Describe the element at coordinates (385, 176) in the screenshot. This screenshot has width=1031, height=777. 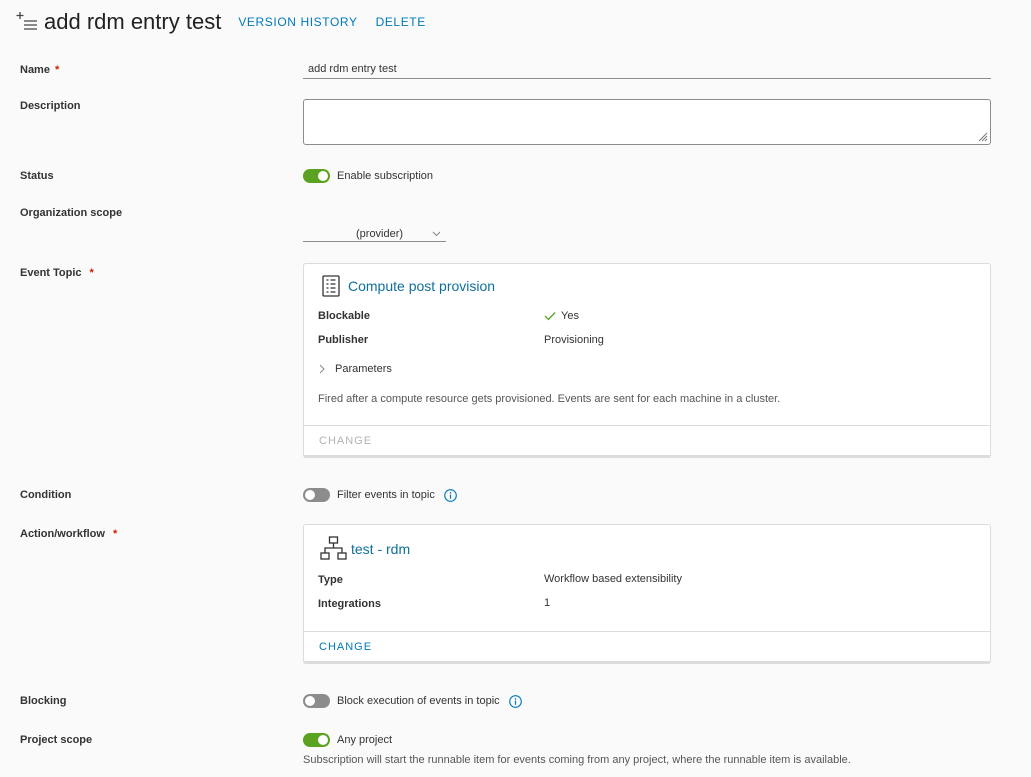
I see `status-toggle-label: Enable subscription` at that location.